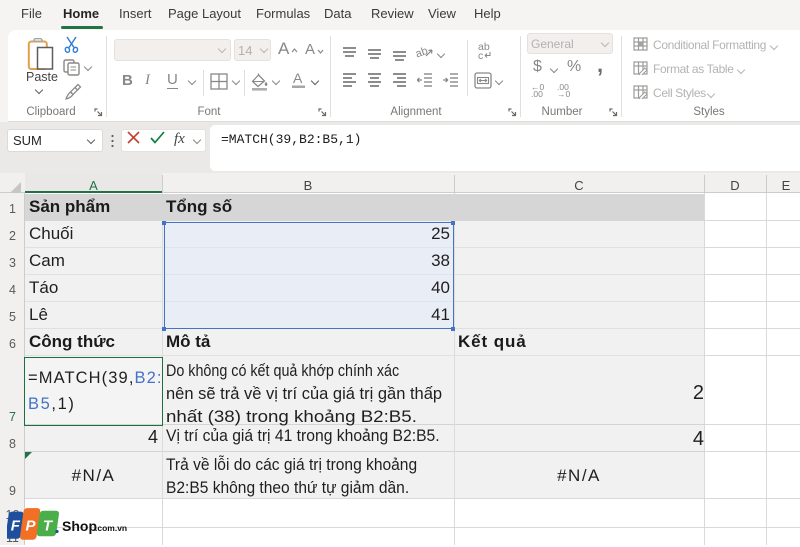 Image resolution: width=800 pixels, height=547 pixels. I want to click on svg-text: Shop, so click(79, 526).